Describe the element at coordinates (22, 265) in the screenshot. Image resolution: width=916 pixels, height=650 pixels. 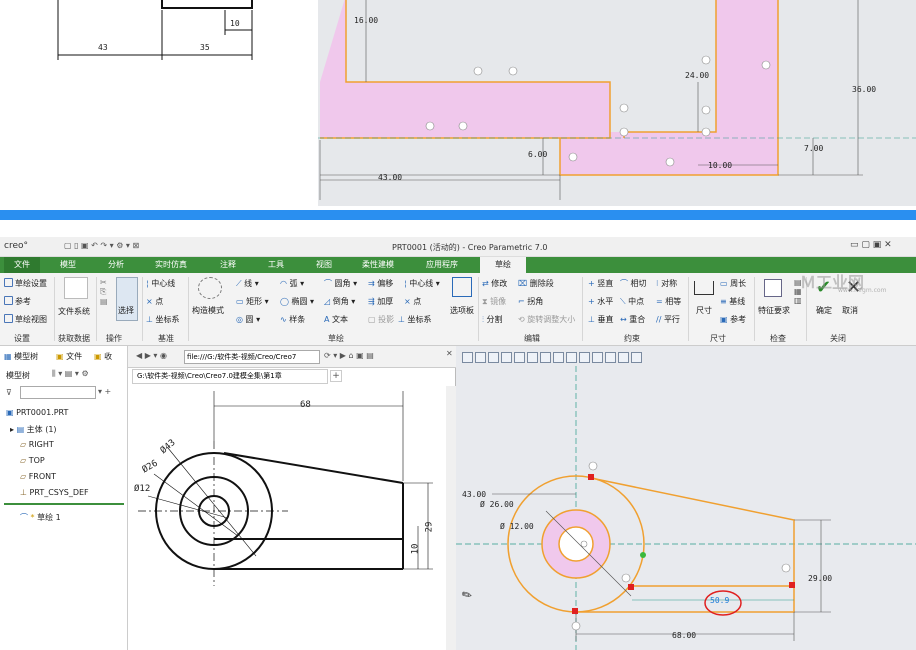
I see `tab-file: 文件` at that location.